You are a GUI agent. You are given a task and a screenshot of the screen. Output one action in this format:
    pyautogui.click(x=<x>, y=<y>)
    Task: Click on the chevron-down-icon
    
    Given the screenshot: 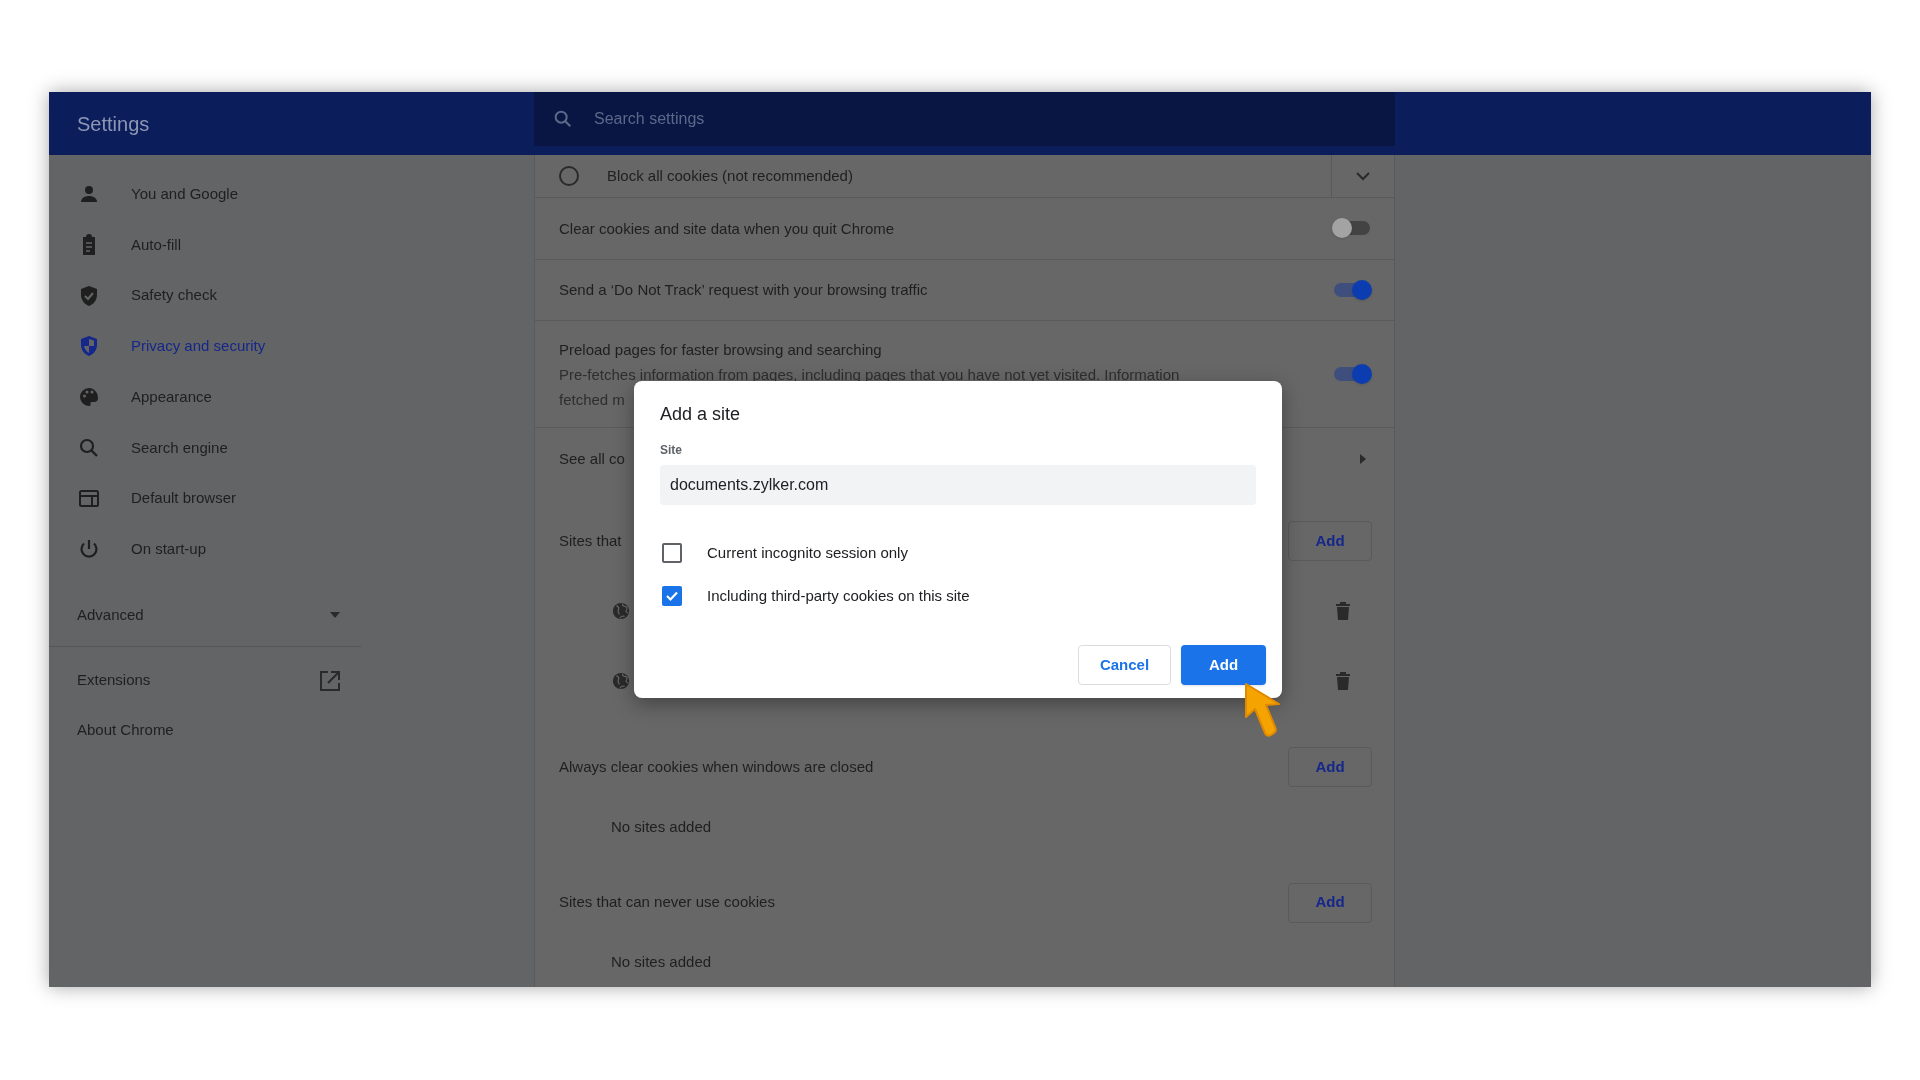 What is the action you would take?
    pyautogui.click(x=1363, y=176)
    